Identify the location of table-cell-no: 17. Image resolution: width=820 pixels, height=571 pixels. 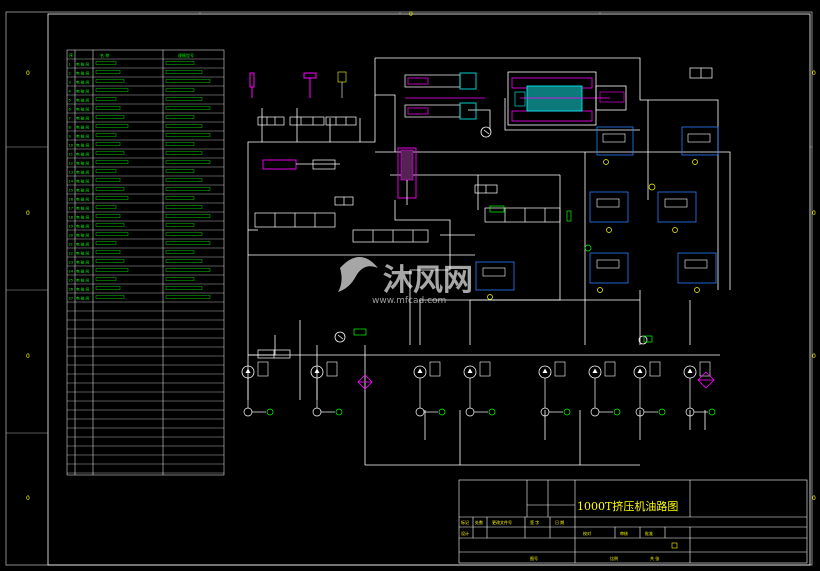
(71, 209).